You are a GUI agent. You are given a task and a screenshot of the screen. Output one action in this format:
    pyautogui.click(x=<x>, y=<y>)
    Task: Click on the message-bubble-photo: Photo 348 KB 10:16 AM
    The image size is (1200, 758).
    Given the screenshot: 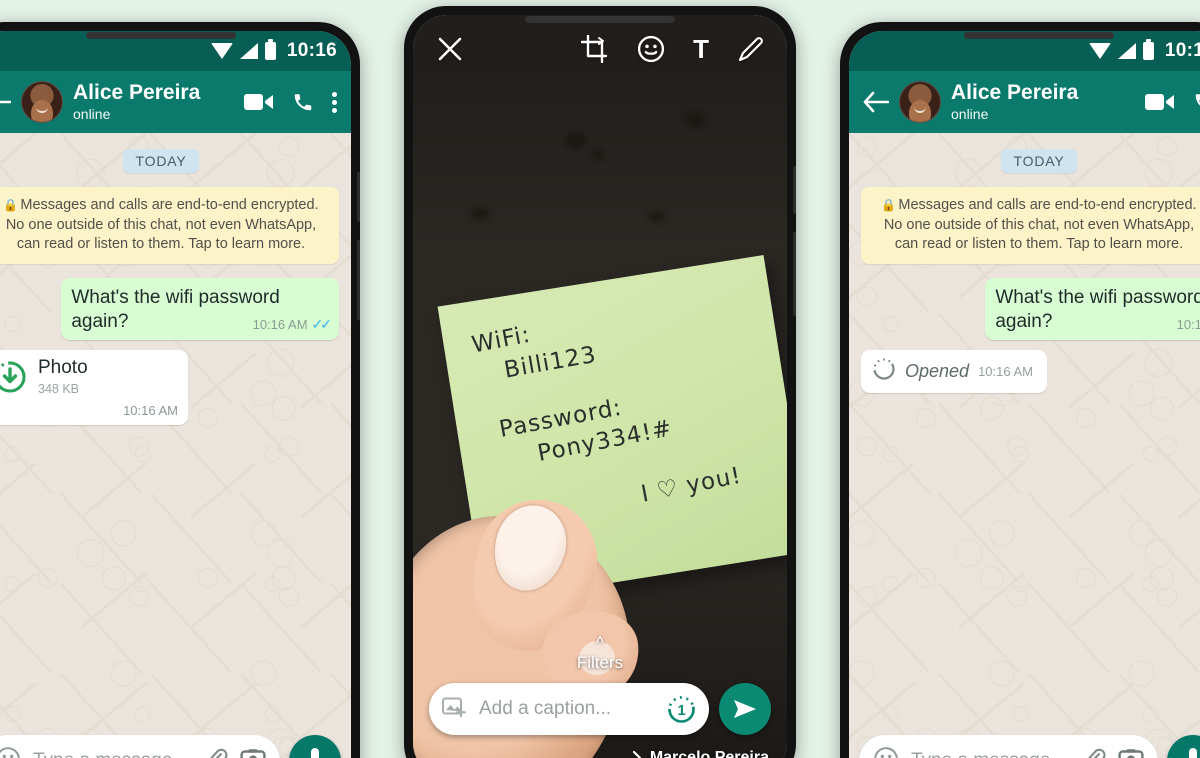 What is the action you would take?
    pyautogui.click(x=94, y=387)
    